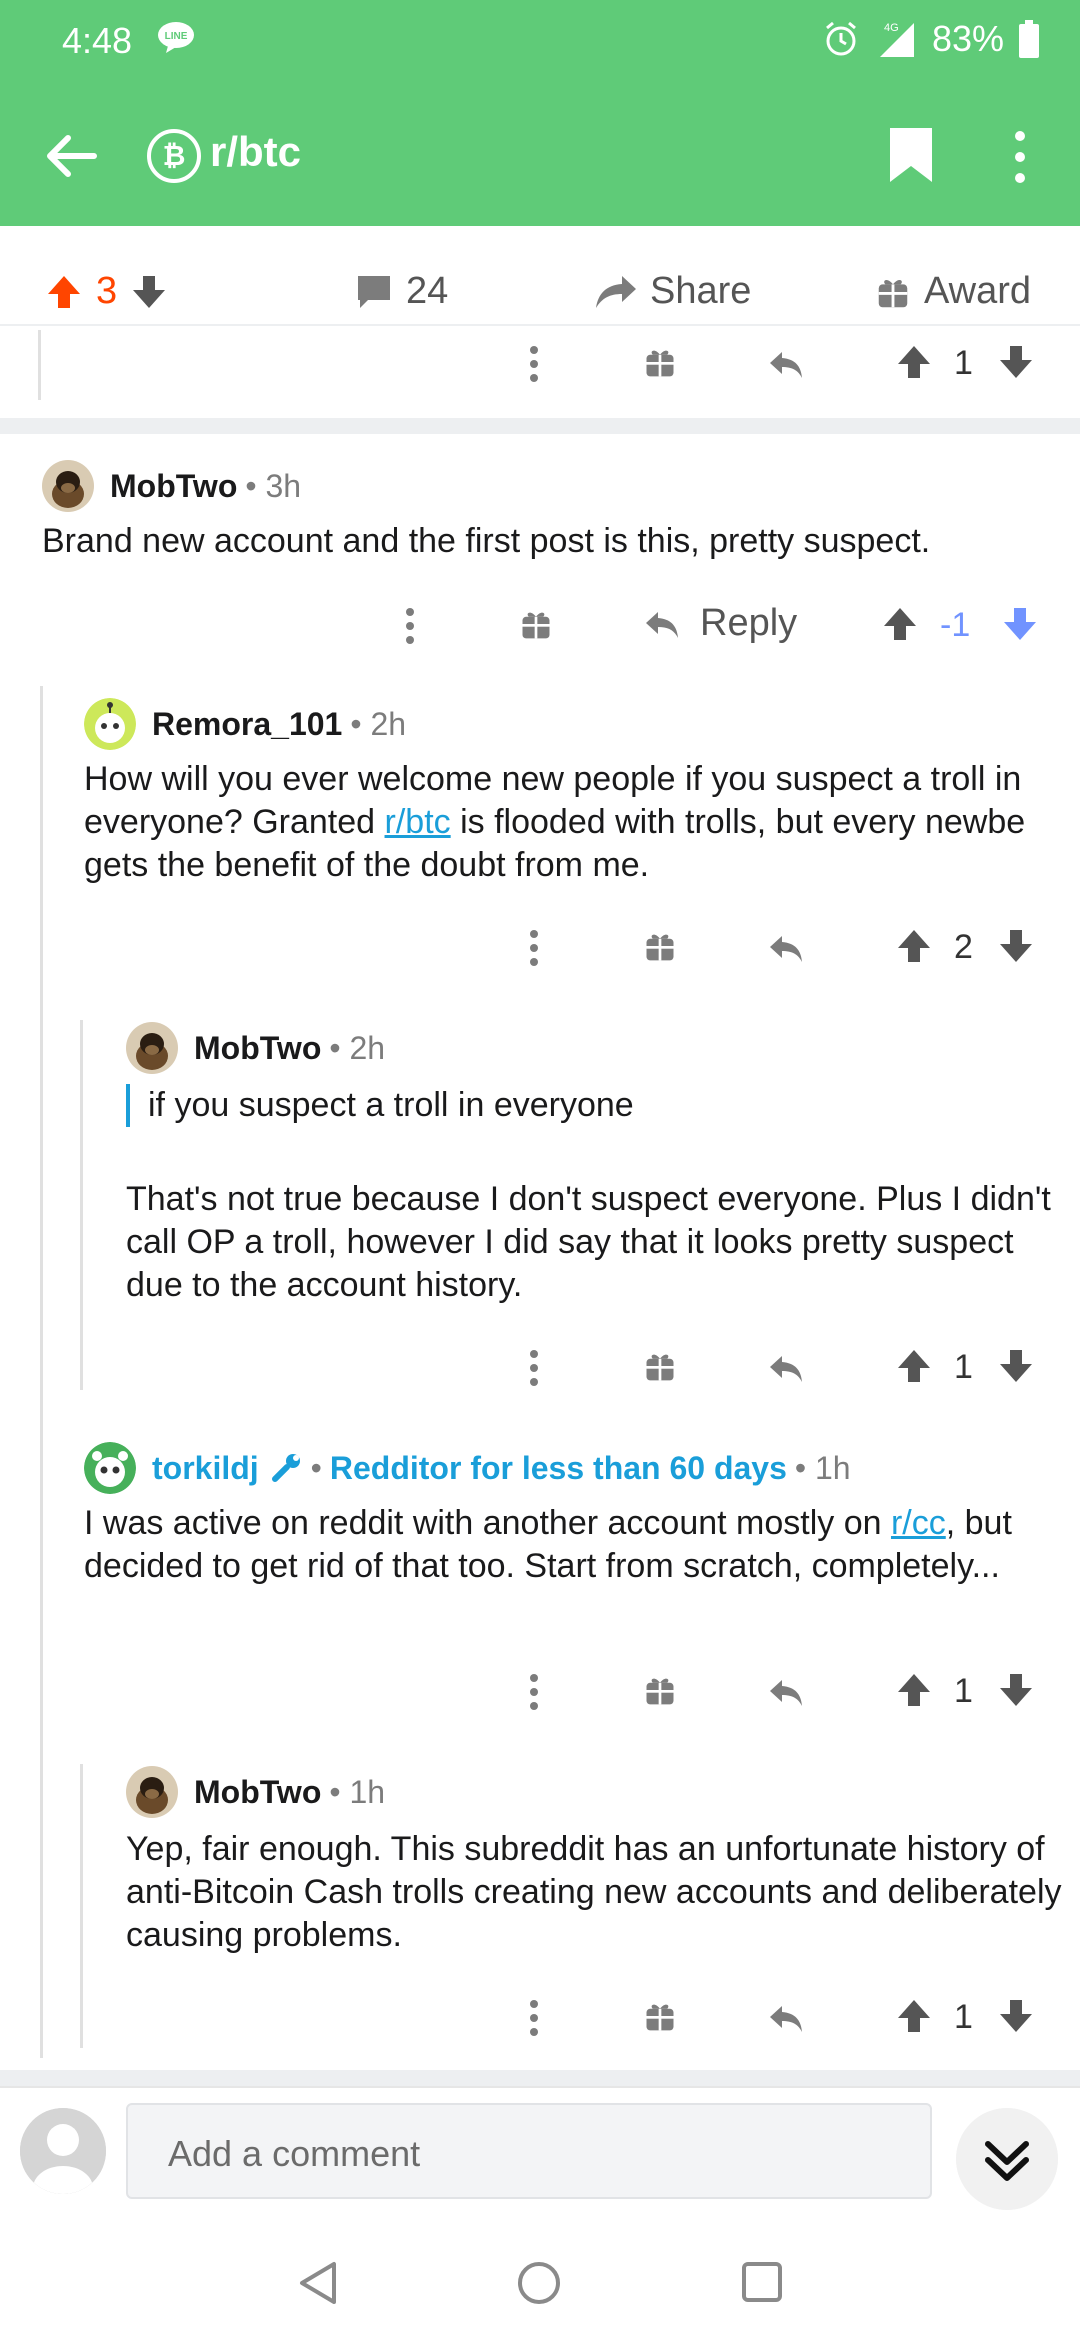 The width and height of the screenshot is (1080, 2340). What do you see at coordinates (318, 2283) in the screenshot?
I see `nav-back-icon` at bounding box center [318, 2283].